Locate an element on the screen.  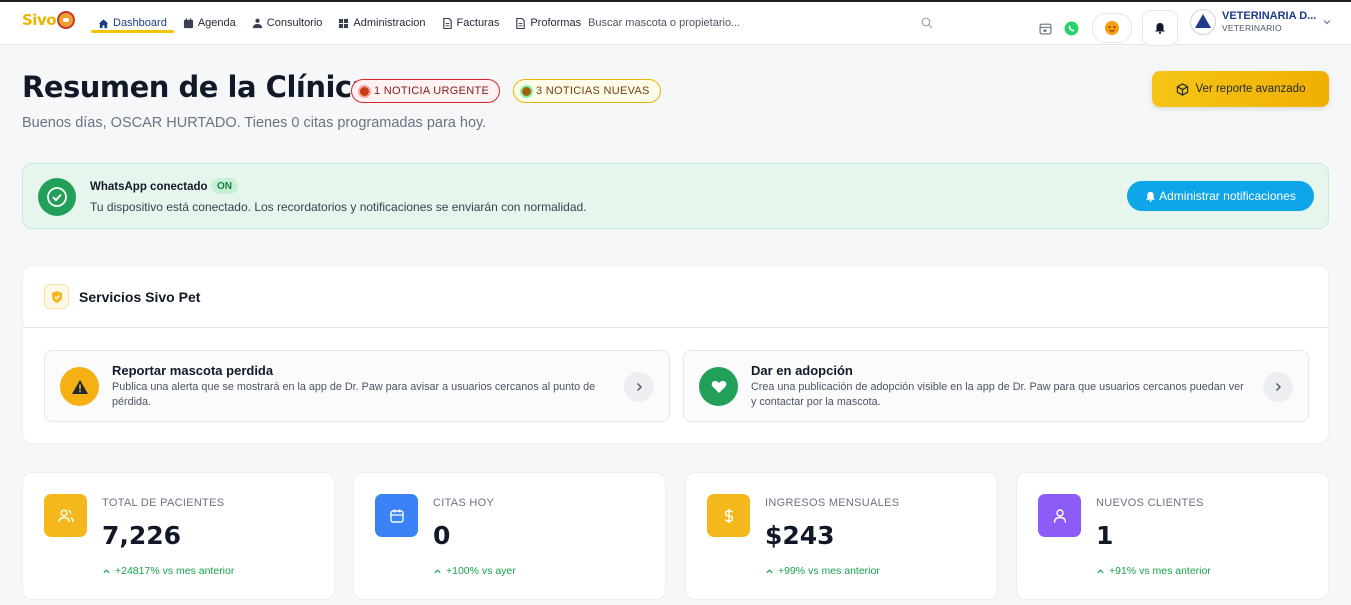
nav-item-administracion: Administracion is located at coordinates (381, 23).